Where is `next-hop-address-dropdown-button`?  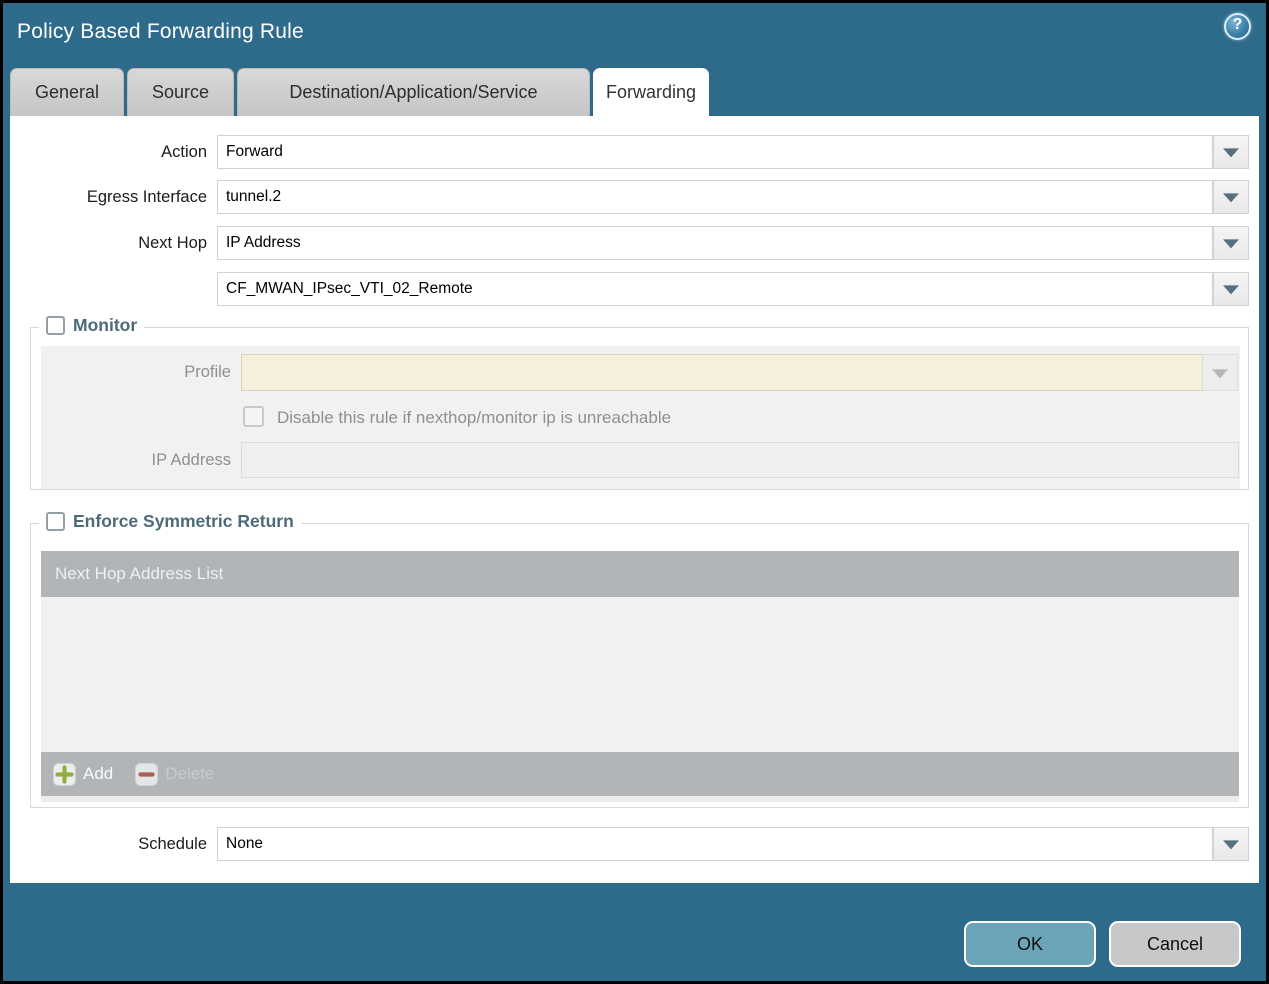 next-hop-address-dropdown-button is located at coordinates (1231, 289).